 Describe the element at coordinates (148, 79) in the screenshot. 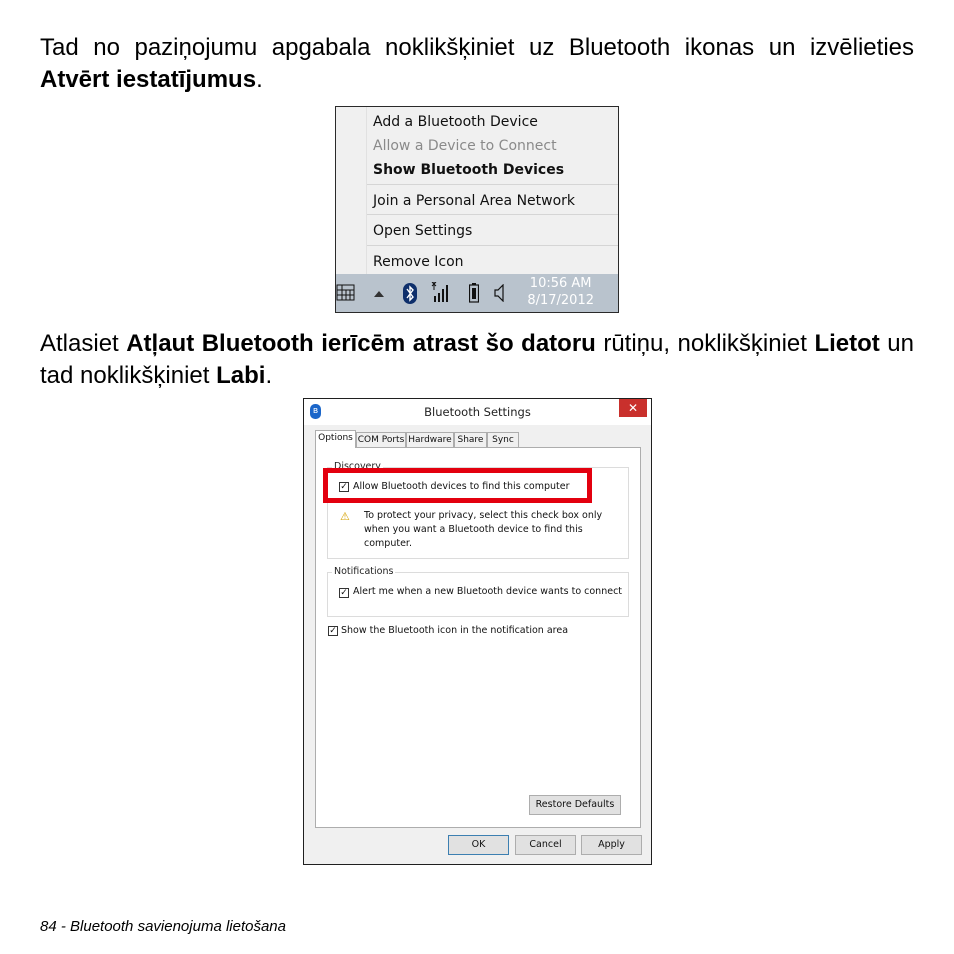

I see `p1-bold-open-settings: Atvērt iestatījumus` at that location.